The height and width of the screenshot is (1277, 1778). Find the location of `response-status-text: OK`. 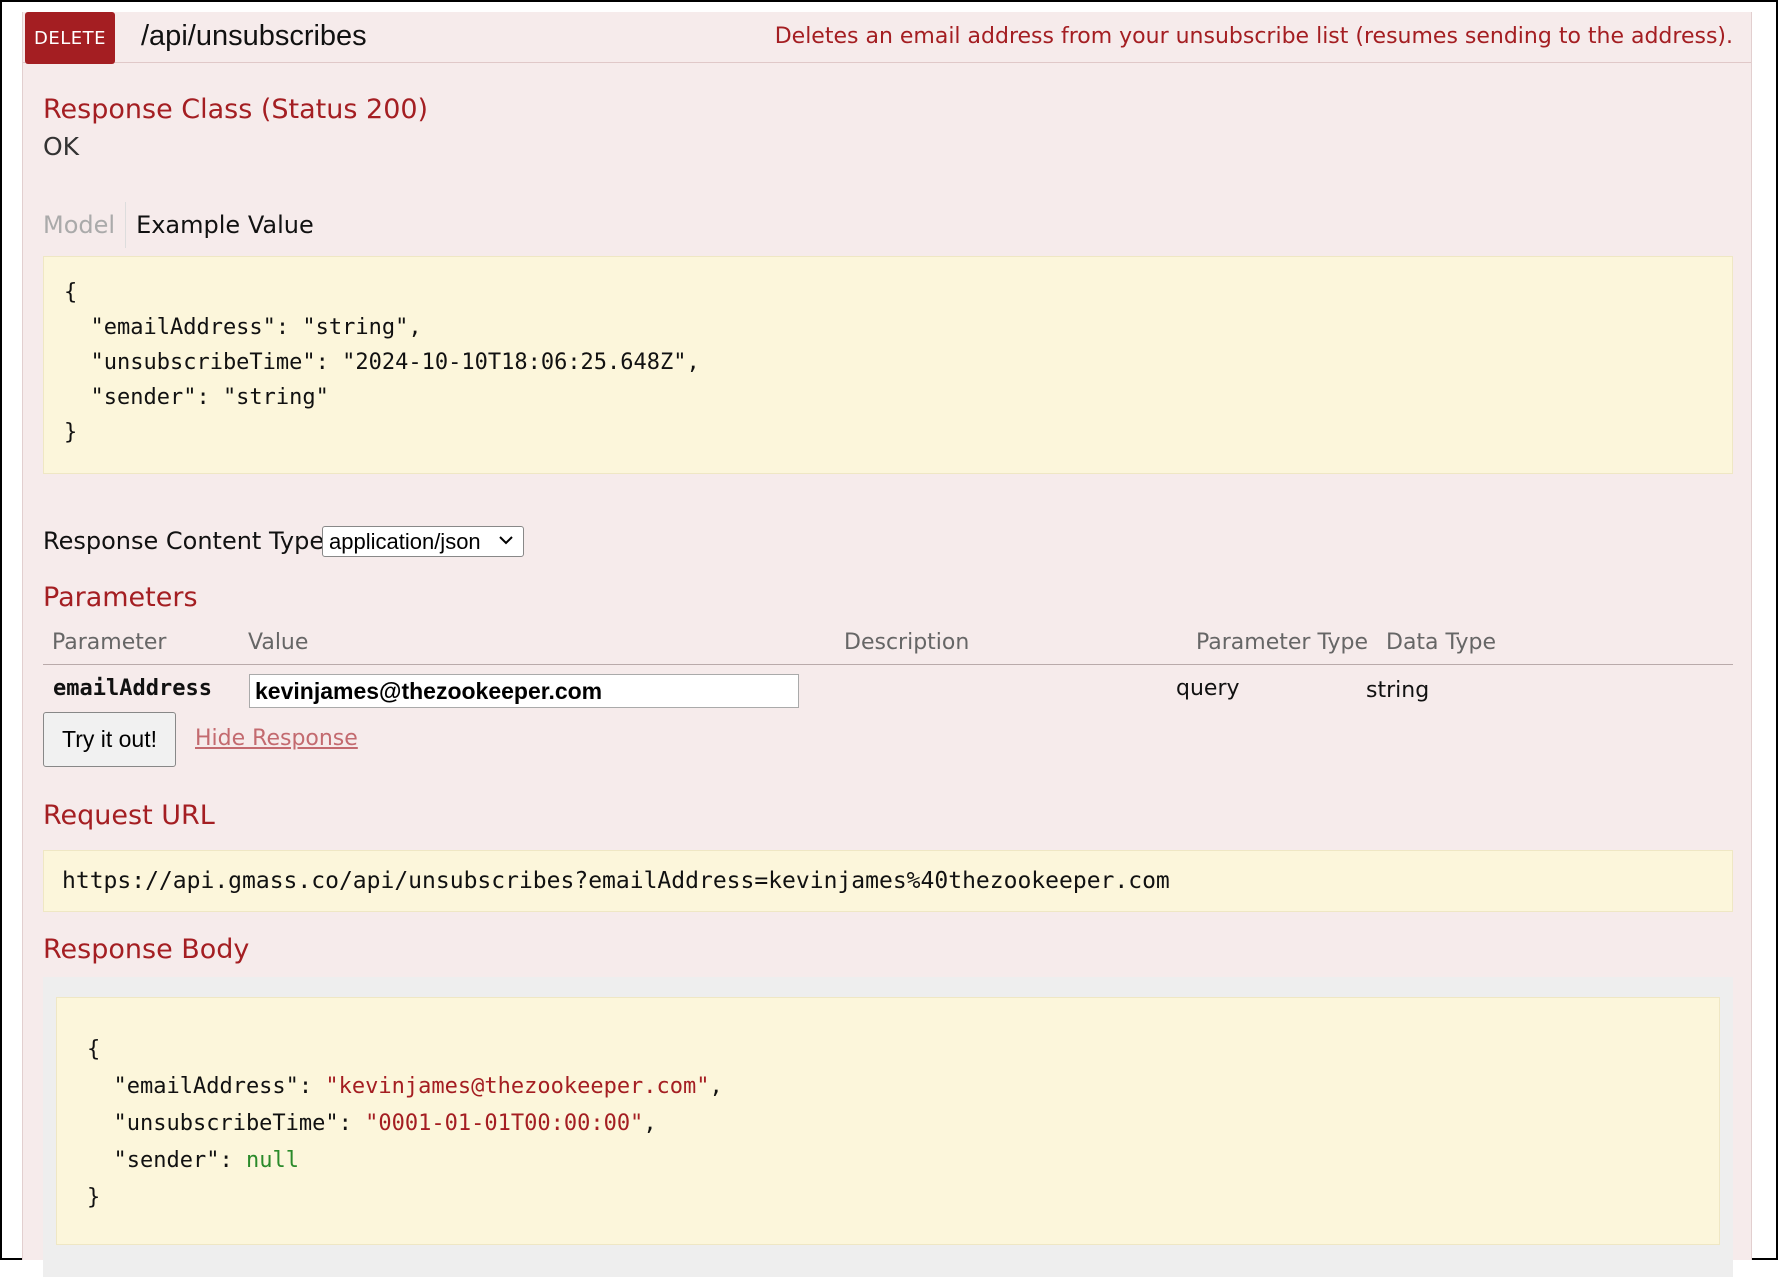

response-status-text: OK is located at coordinates (61, 146).